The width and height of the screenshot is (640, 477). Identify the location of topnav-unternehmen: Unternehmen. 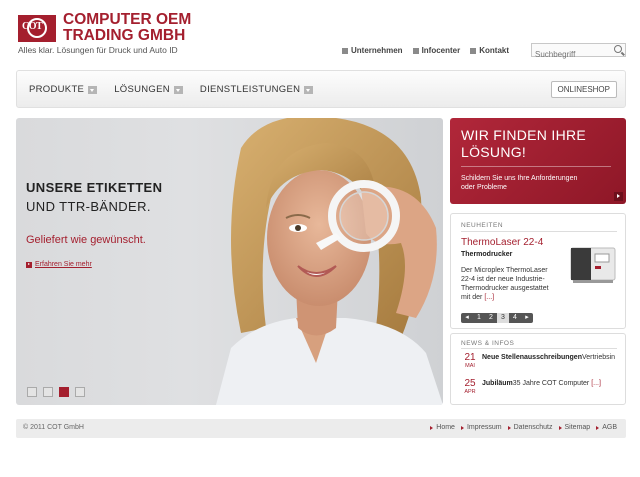
(372, 50).